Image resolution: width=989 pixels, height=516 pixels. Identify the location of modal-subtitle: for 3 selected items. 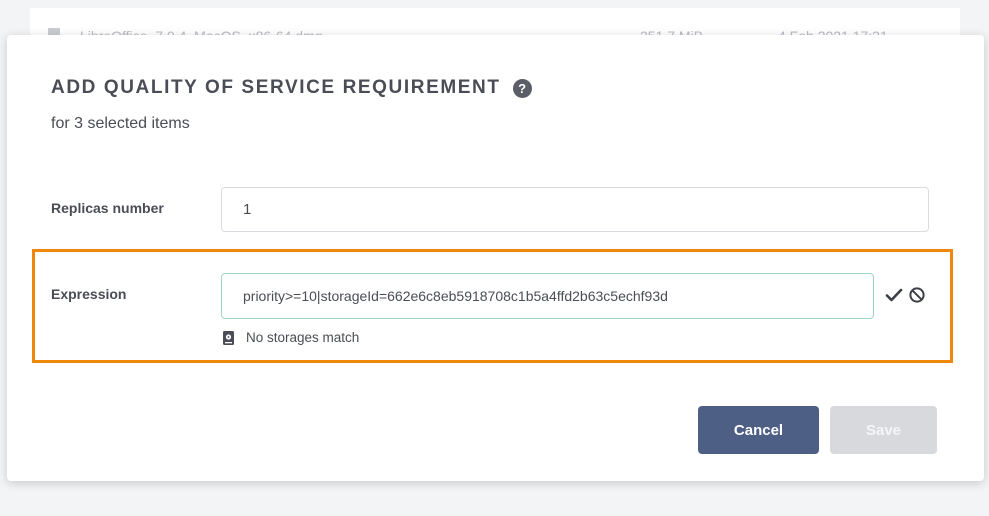
(120, 123).